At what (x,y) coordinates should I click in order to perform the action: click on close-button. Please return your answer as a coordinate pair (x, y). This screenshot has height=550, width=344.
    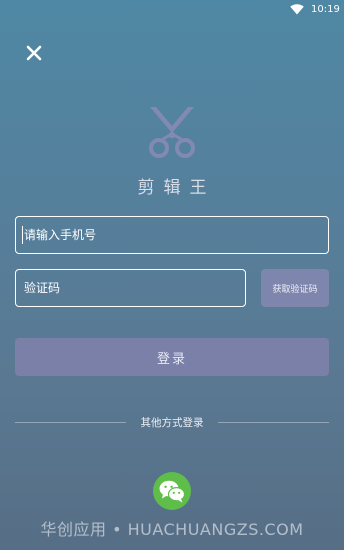
    Looking at the image, I should click on (34, 53).